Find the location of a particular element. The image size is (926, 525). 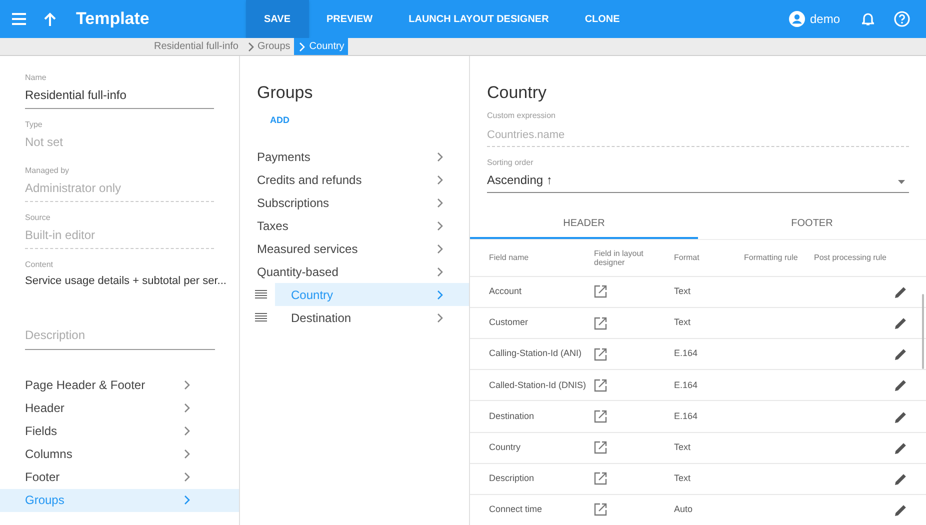

field-label: Managed by is located at coordinates (47, 171).